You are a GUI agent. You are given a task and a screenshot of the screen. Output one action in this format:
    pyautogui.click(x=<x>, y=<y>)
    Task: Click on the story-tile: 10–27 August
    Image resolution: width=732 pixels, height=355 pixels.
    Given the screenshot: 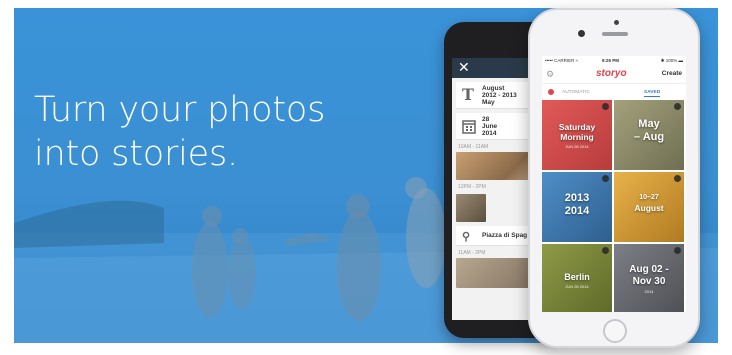 What is the action you would take?
    pyautogui.click(x=649, y=207)
    